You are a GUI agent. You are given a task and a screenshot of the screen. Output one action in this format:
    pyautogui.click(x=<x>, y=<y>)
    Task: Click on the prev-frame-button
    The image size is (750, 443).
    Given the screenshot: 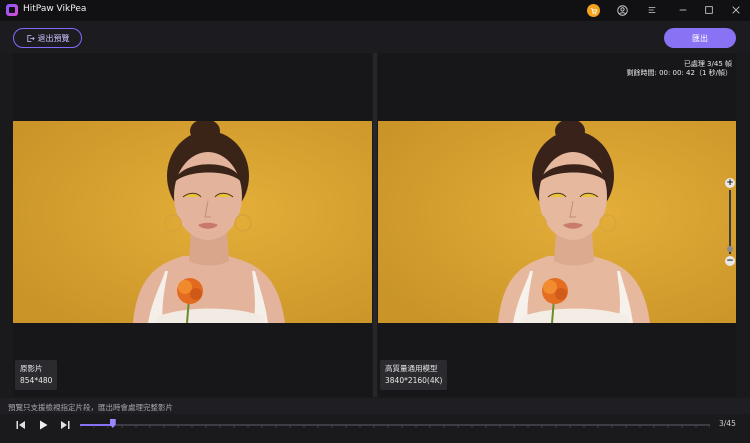 What is the action you would take?
    pyautogui.click(x=21, y=425)
    